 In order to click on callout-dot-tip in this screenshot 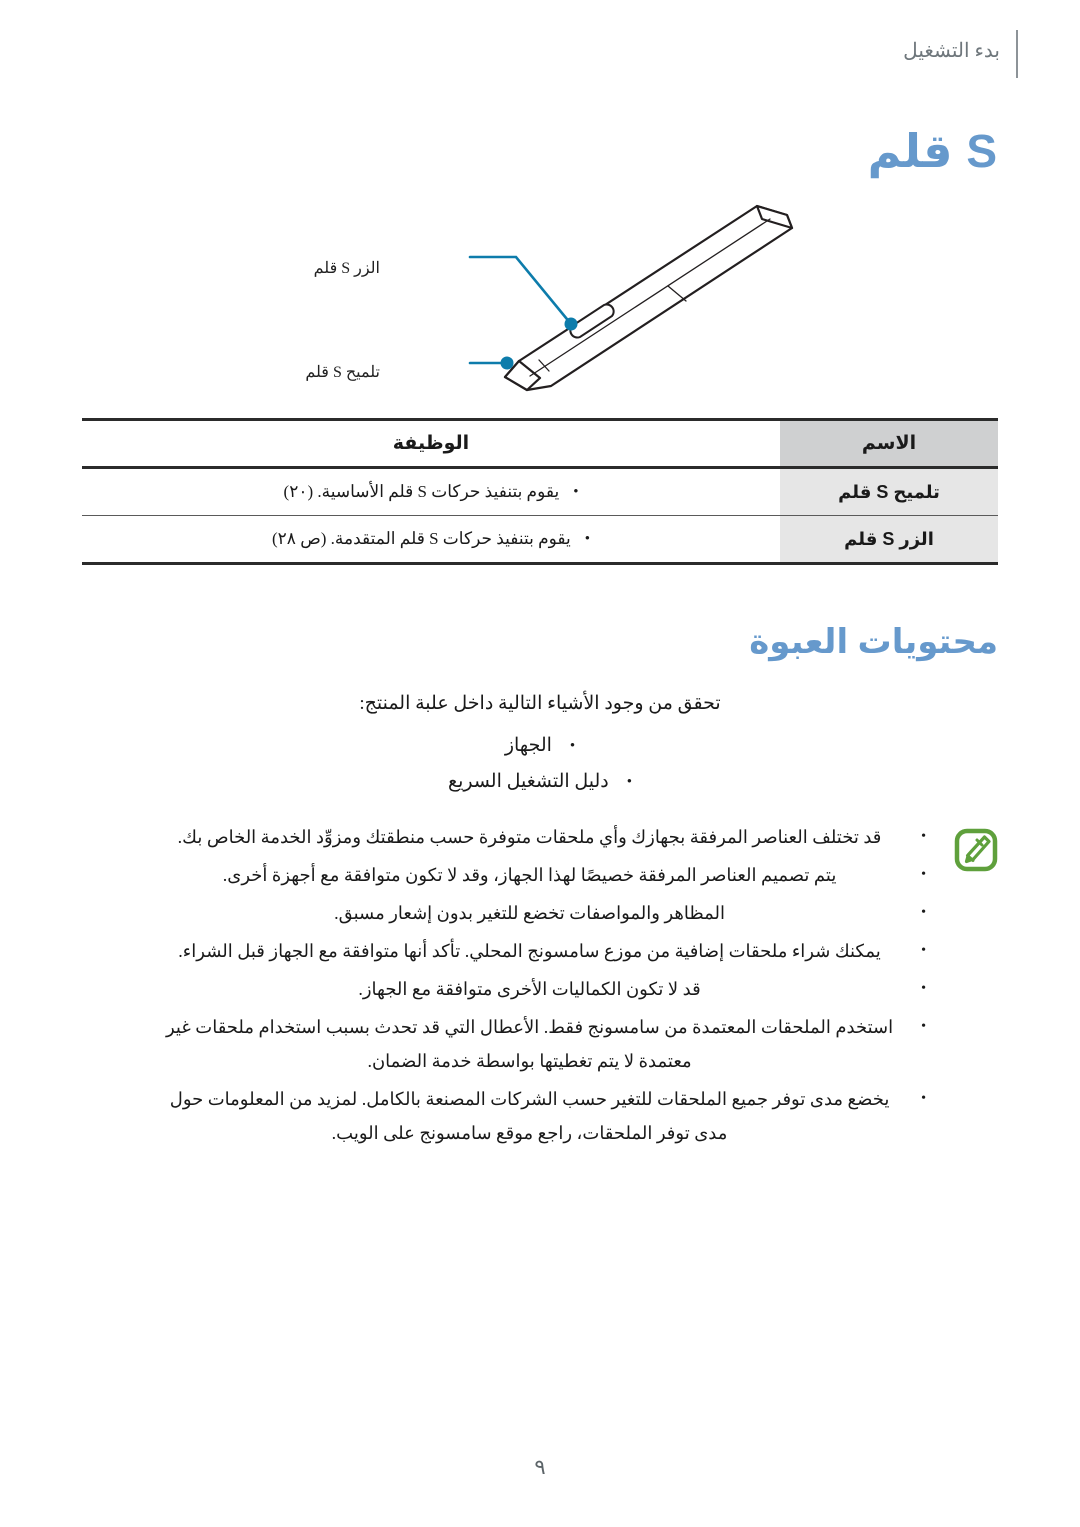, I will do `click(507, 363)`.